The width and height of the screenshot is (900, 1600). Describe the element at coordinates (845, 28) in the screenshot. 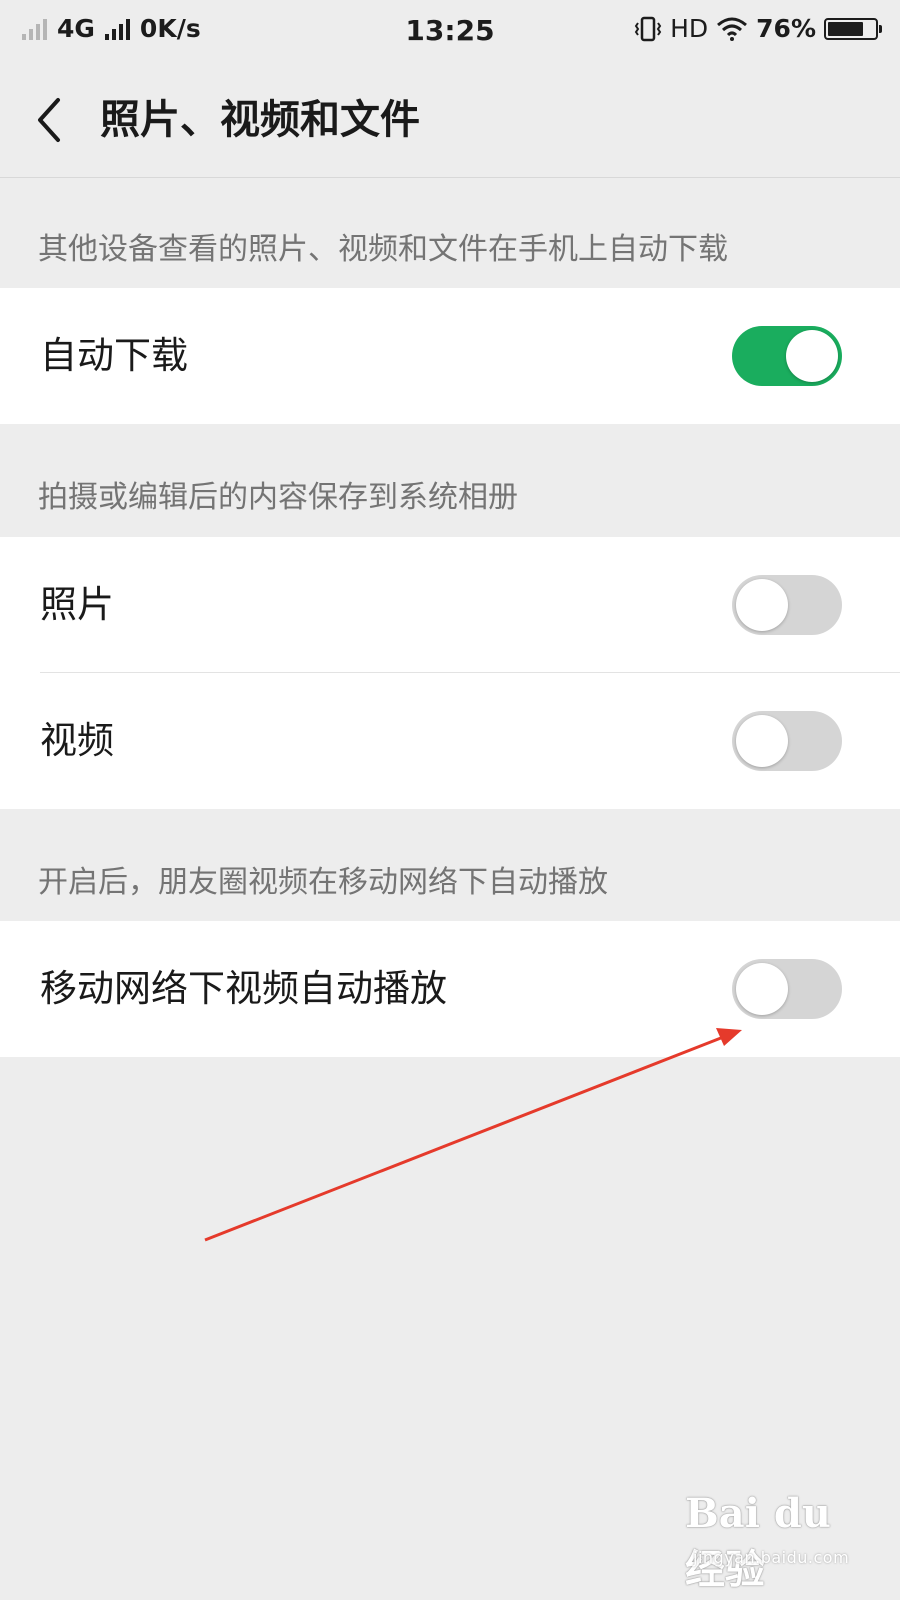

I see `battery-fill` at that location.